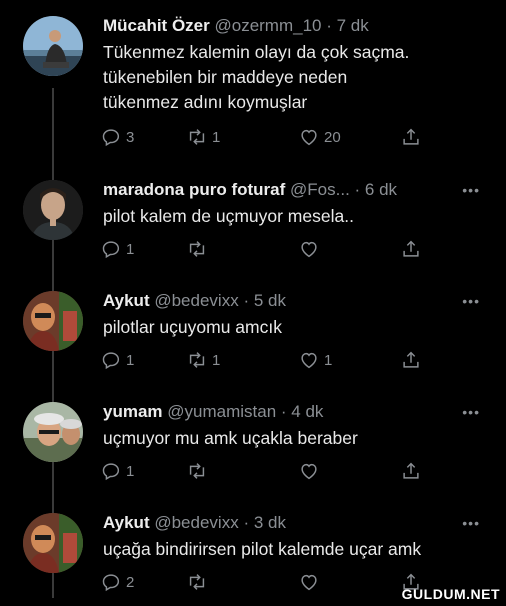 The image size is (506, 606). Describe the element at coordinates (376, 189) in the screenshot. I see `timestamp: · 6 dk` at that location.